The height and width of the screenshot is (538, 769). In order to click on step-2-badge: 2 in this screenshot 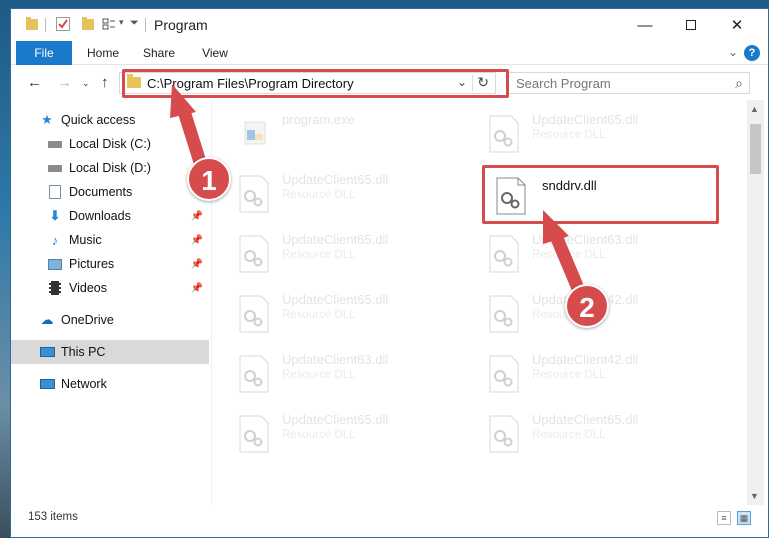, I will do `click(587, 306)`.